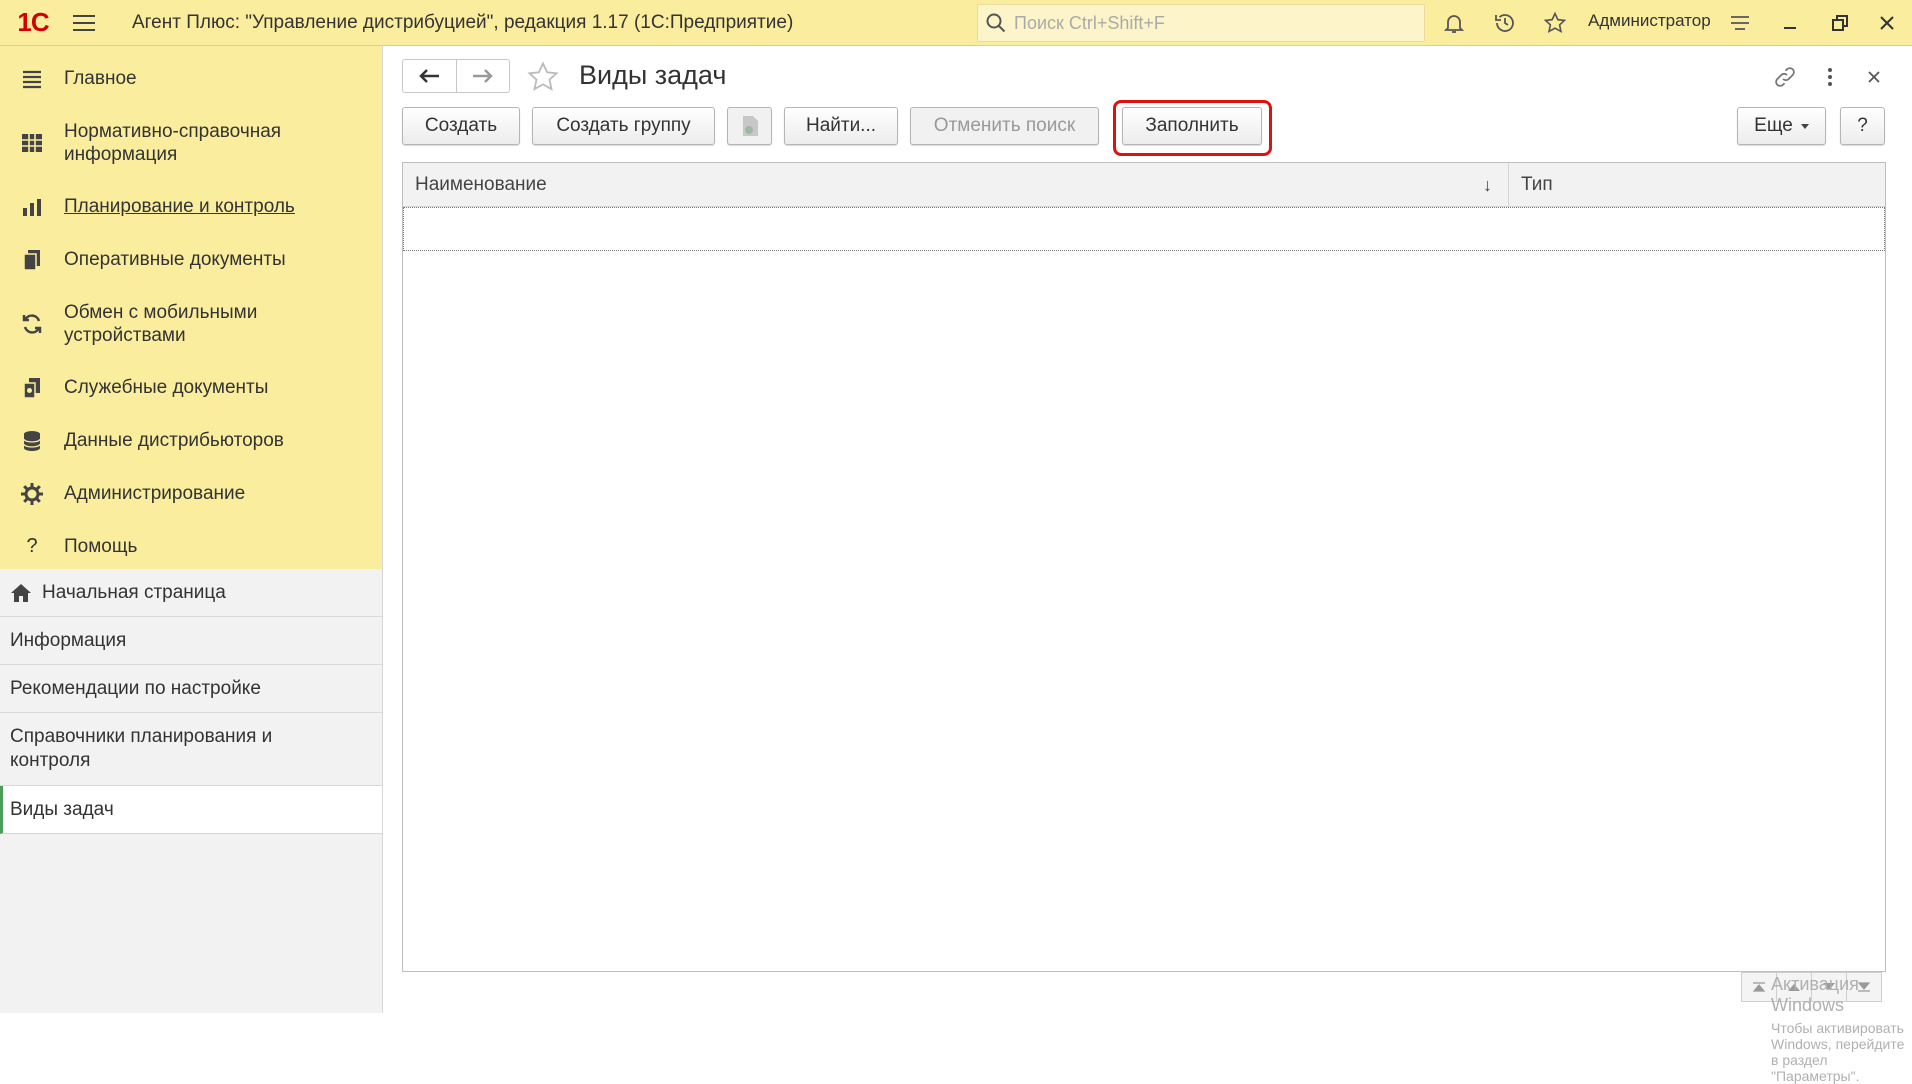  What do you see at coordinates (461, 126) in the screenshot?
I see `create-button: Создать` at bounding box center [461, 126].